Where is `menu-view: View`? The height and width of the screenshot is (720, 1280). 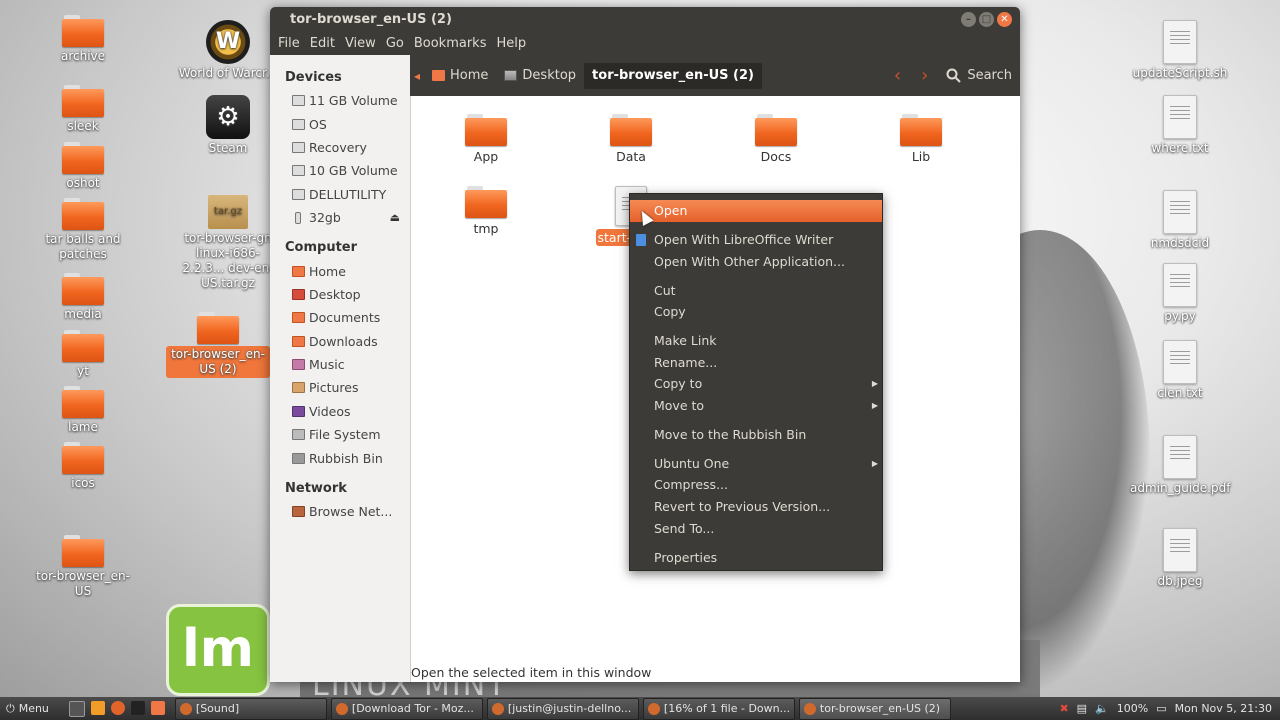
menu-view: View is located at coordinates (360, 45).